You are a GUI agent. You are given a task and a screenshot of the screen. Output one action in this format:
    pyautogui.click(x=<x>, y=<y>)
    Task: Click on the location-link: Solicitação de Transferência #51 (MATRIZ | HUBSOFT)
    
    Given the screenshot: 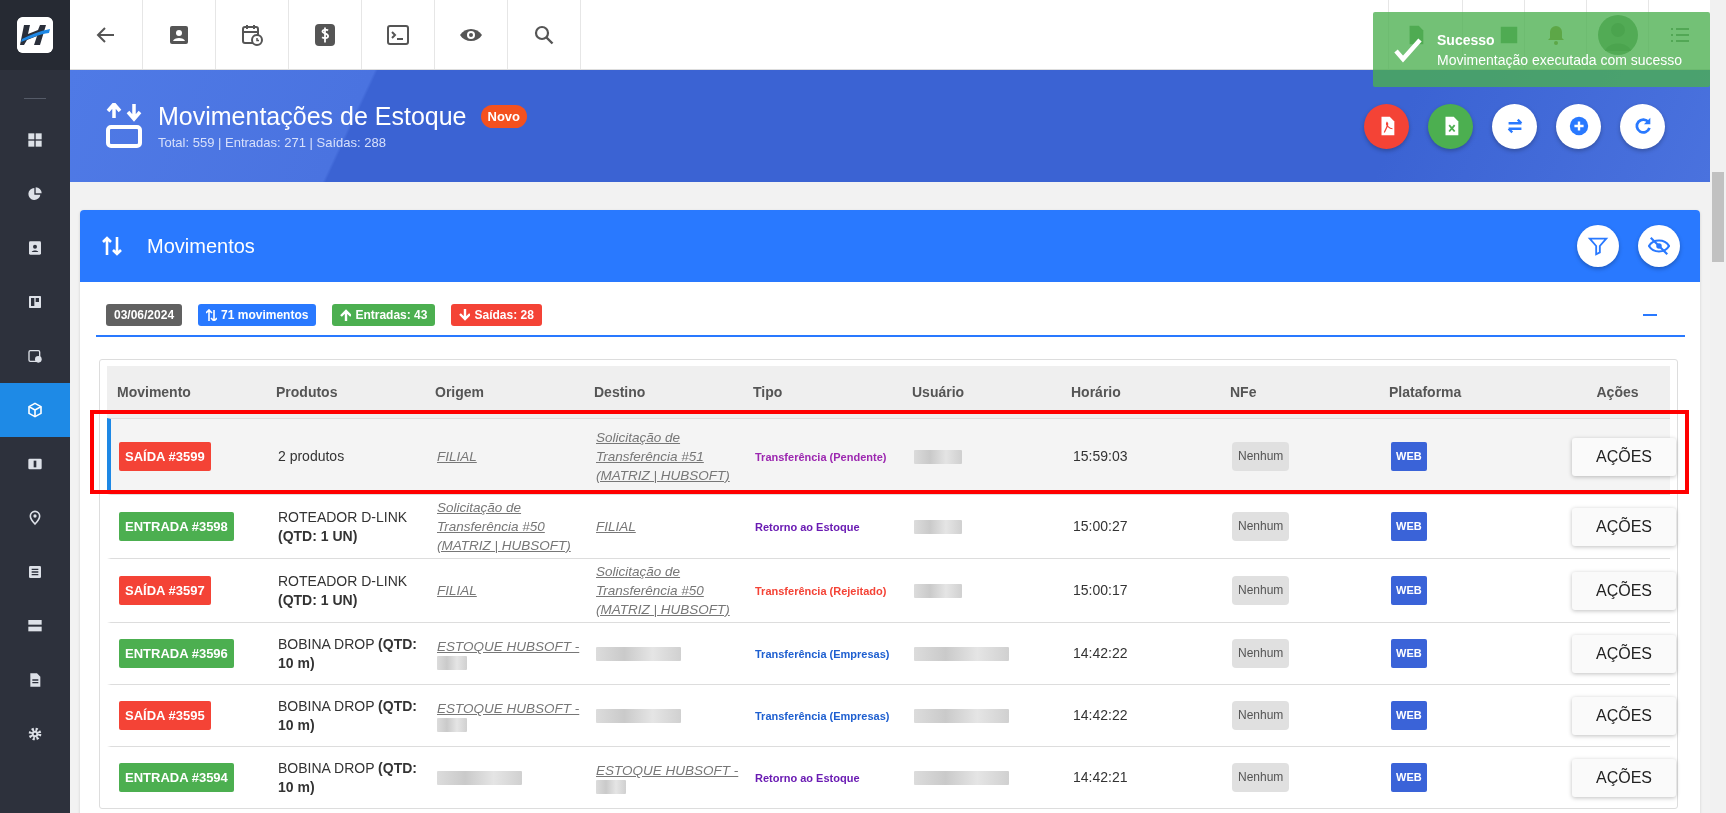 What is the action you would take?
    pyautogui.click(x=670, y=456)
    